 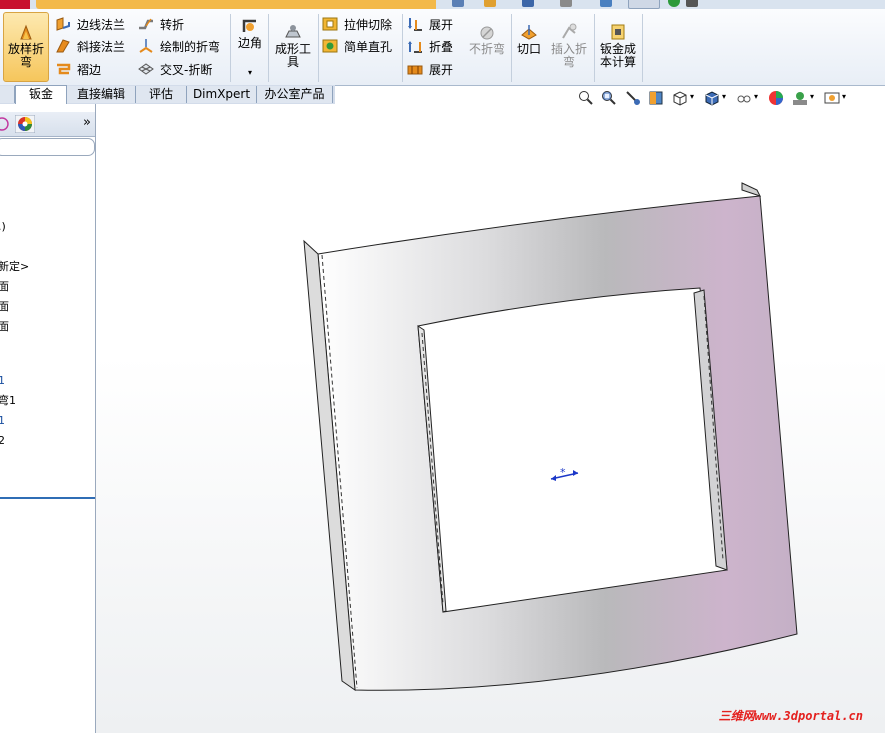 What do you see at coordinates (249, 43) in the screenshot?
I see `corners-label: 边角` at bounding box center [249, 43].